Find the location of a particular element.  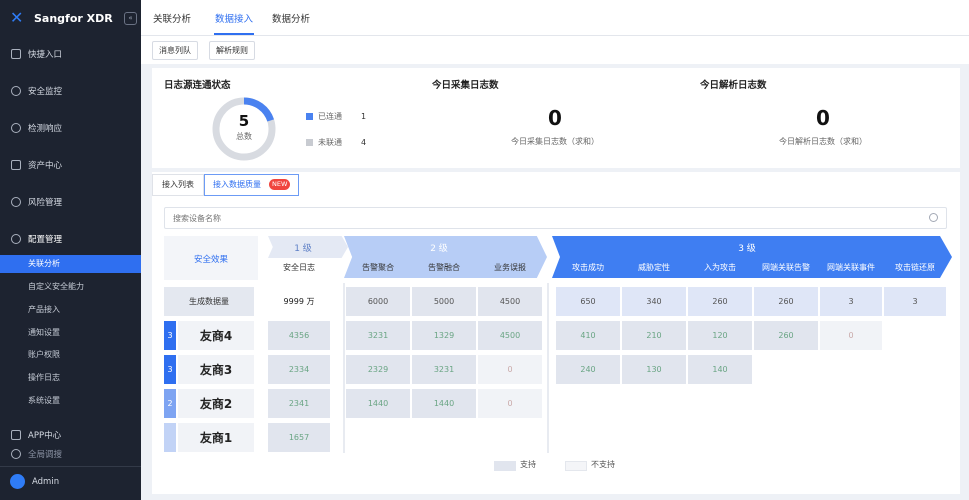

message-queue-button: 消息列队 is located at coordinates (175, 50).